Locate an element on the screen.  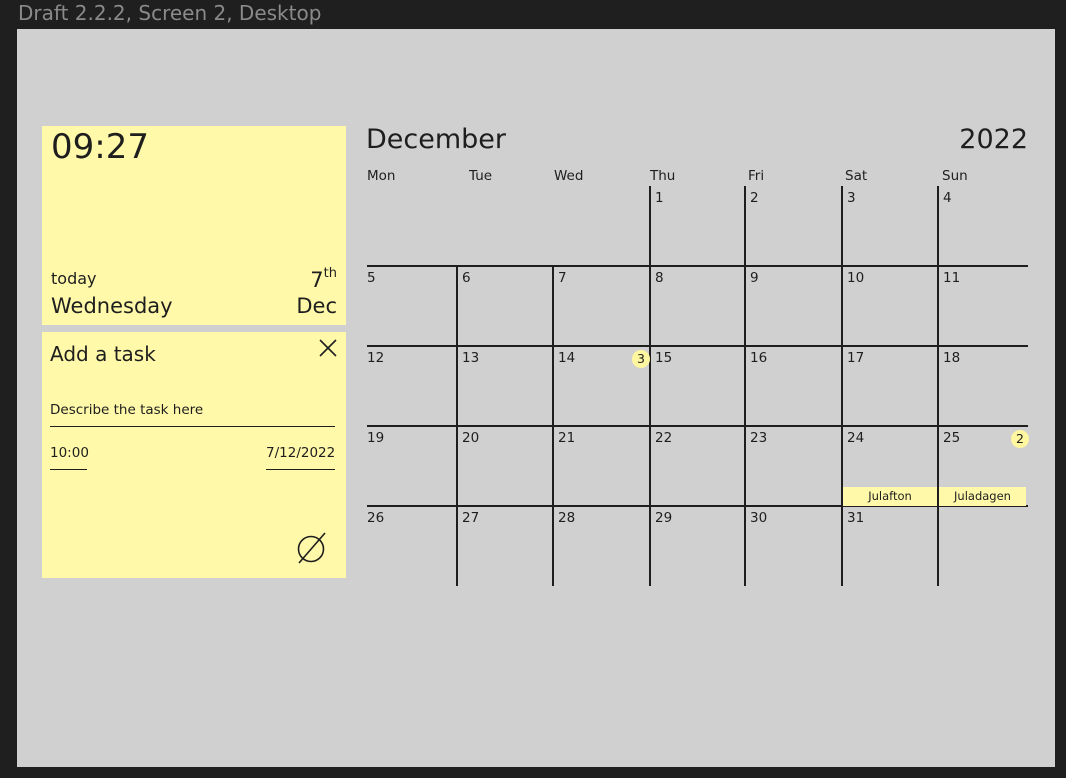
day-number: 30 is located at coordinates (759, 518).